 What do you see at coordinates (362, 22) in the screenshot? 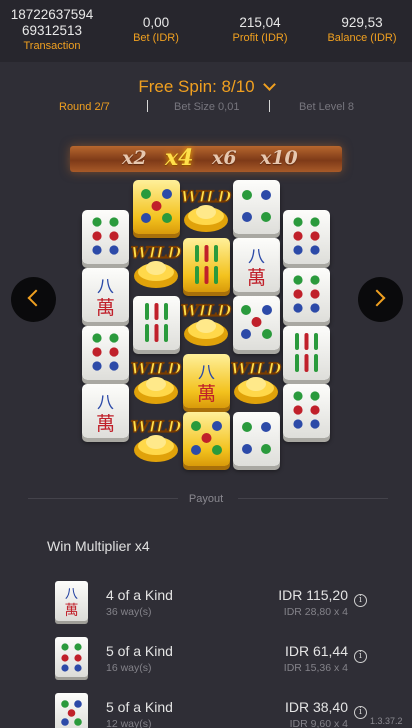
I see `balance-value: 929,53` at bounding box center [362, 22].